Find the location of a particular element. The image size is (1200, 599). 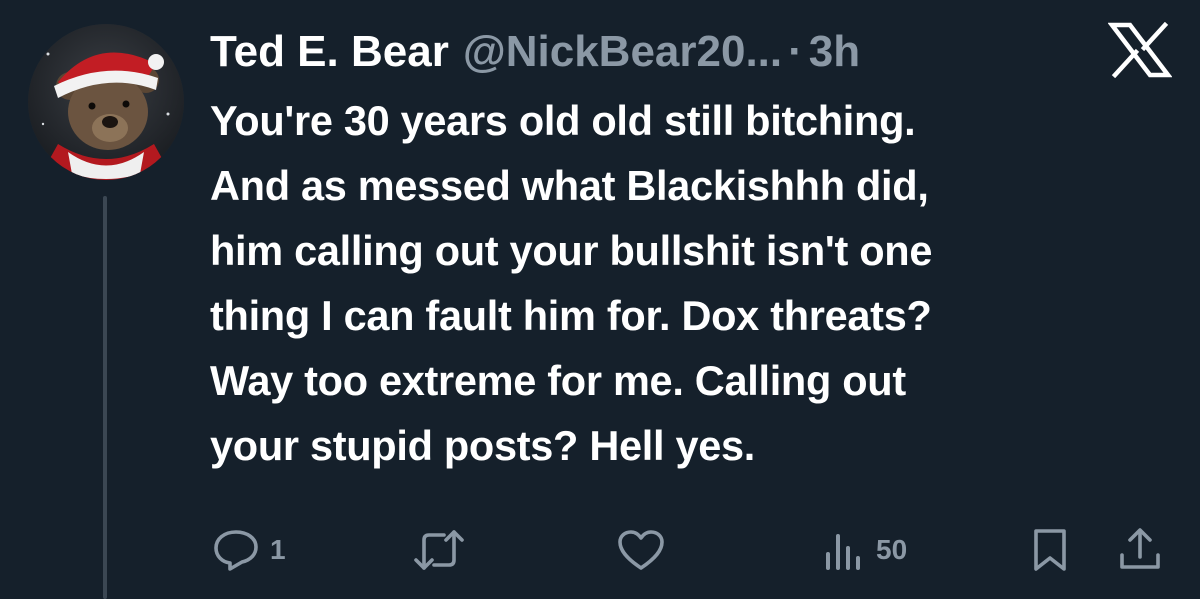

bookmark-button is located at coordinates (1050, 550).